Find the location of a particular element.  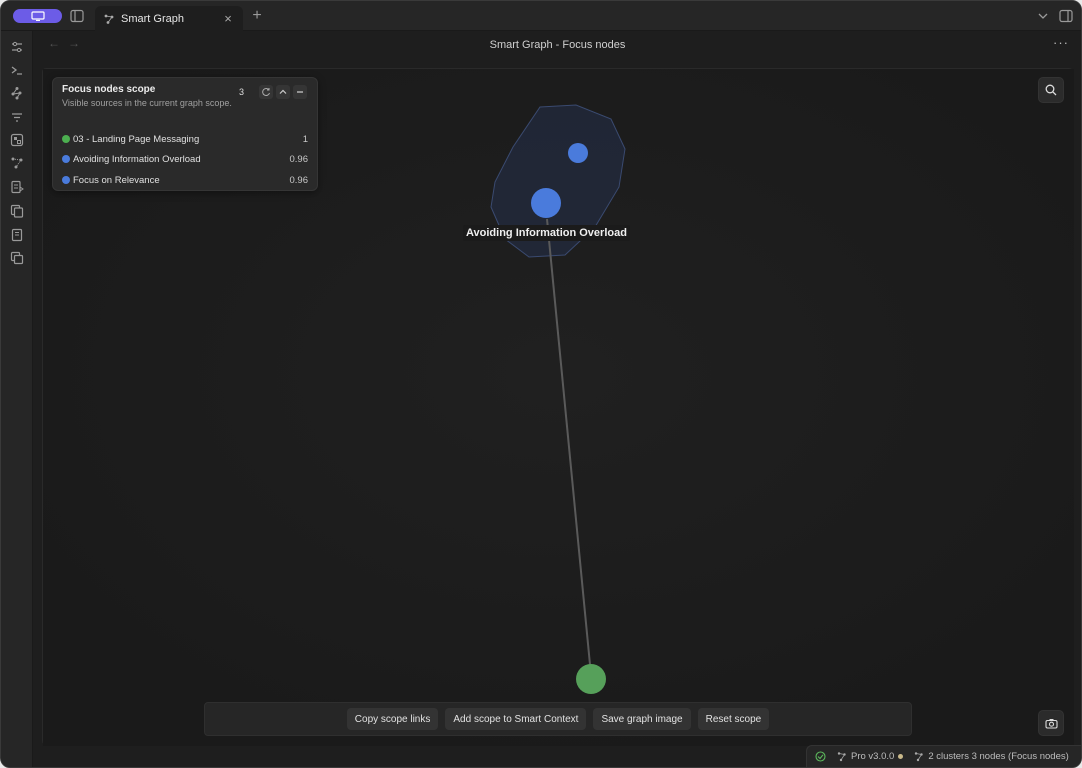

graph-node-landing-page-messaging is located at coordinates (591, 679).